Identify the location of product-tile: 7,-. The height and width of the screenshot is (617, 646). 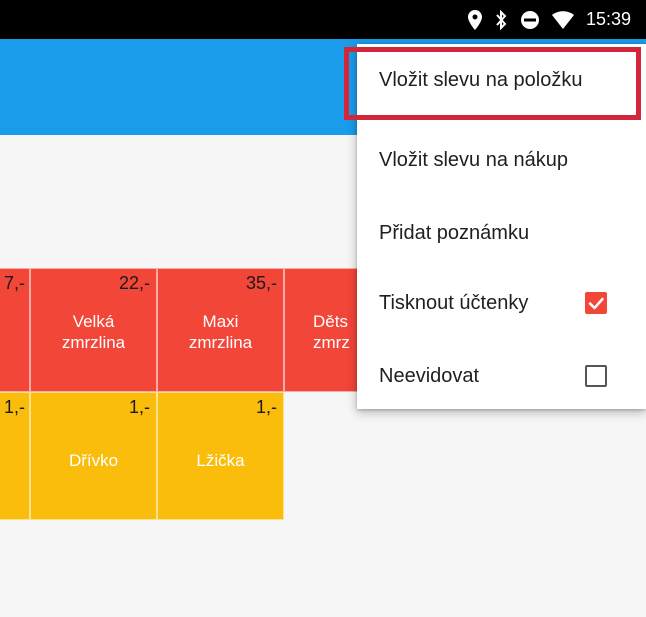
(15, 330).